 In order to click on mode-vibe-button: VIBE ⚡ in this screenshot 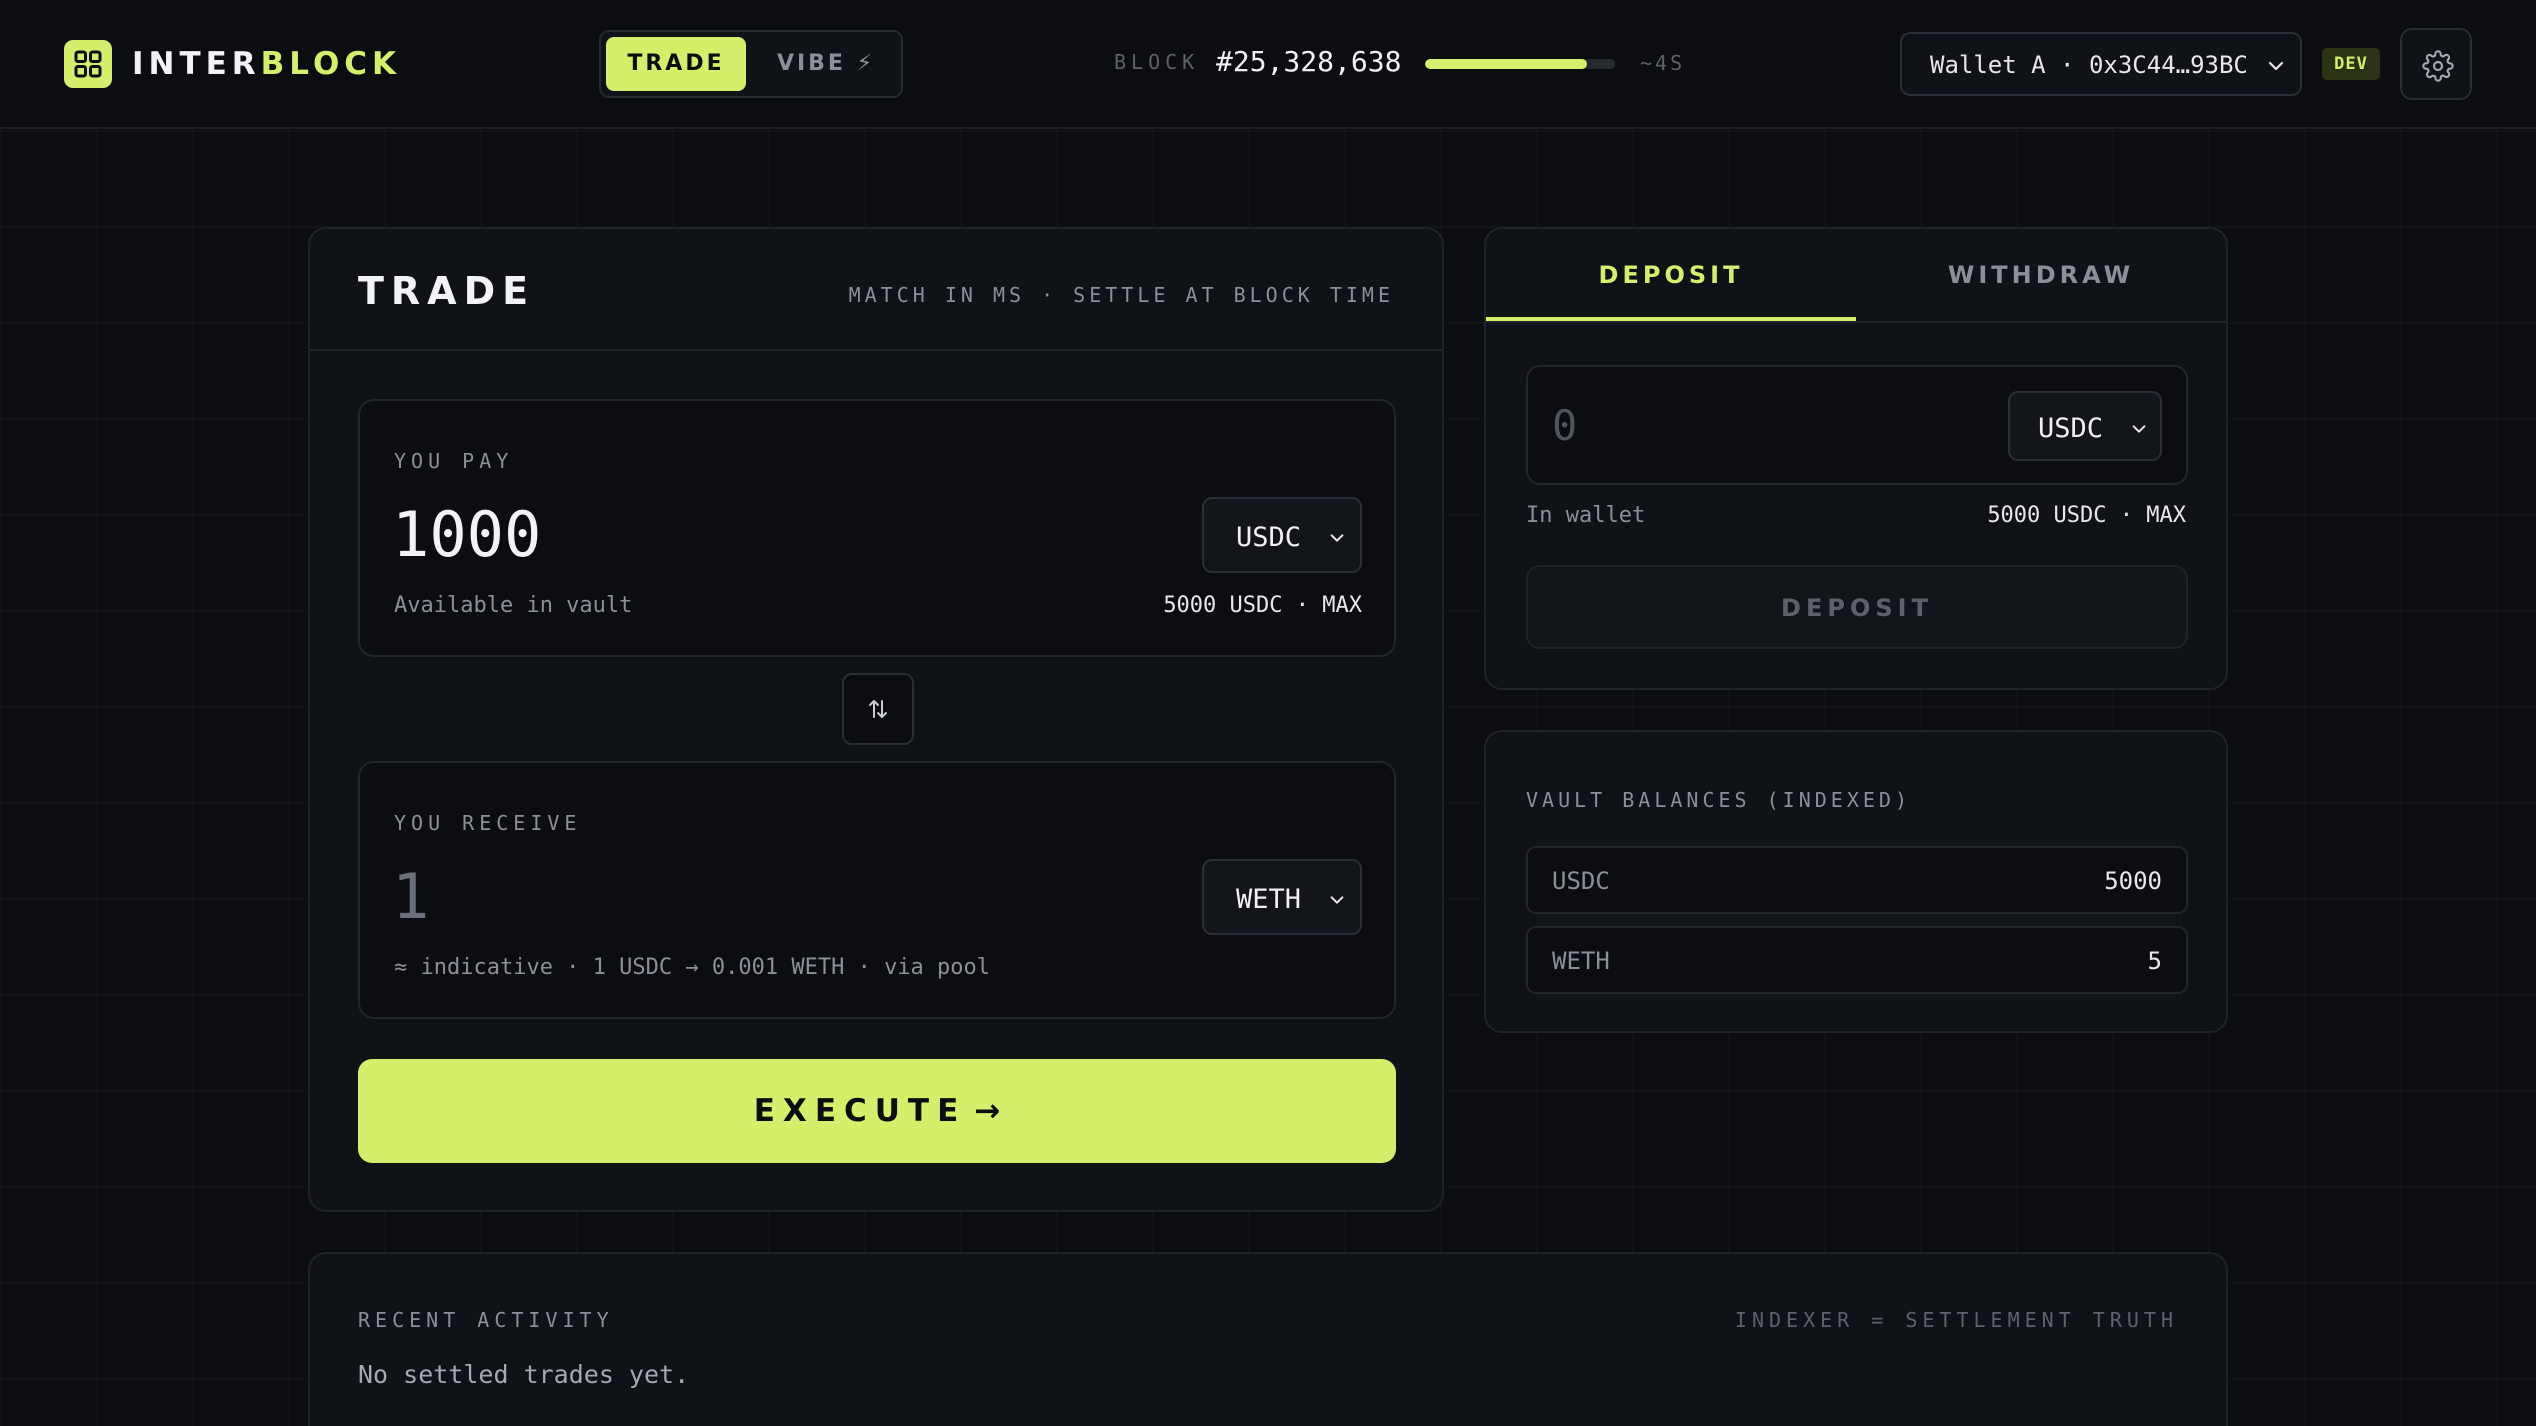, I will do `click(826, 64)`.